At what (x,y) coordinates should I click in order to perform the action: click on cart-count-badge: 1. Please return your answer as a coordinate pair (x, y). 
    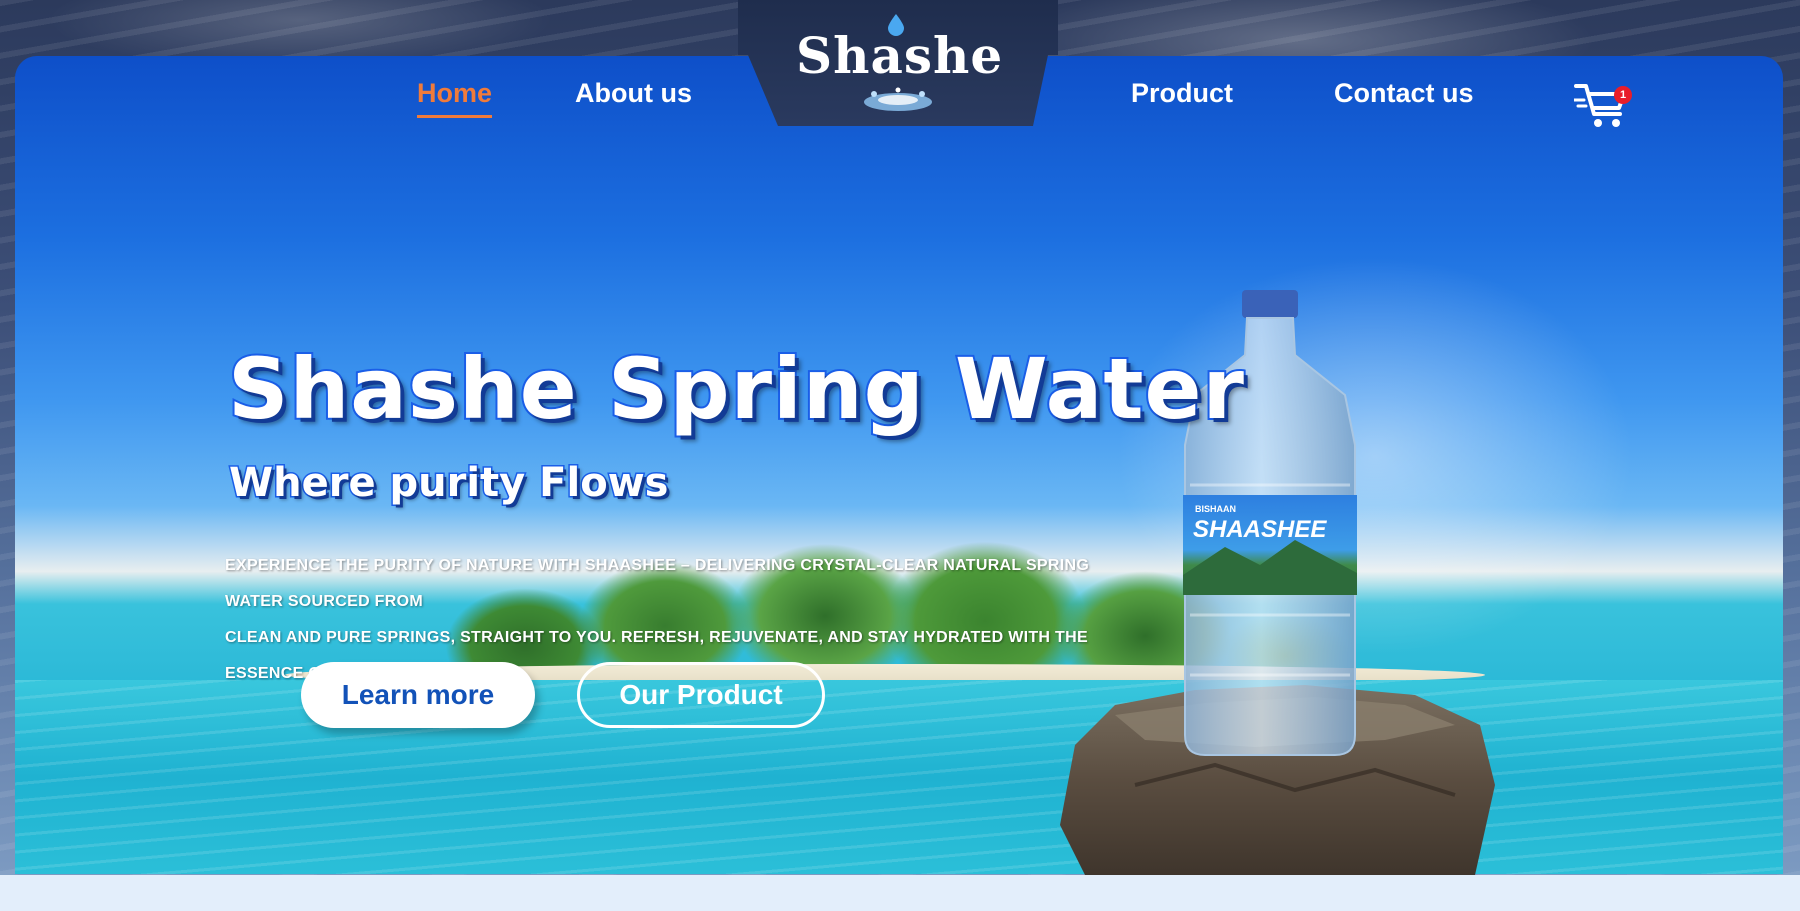
    Looking at the image, I should click on (1623, 95).